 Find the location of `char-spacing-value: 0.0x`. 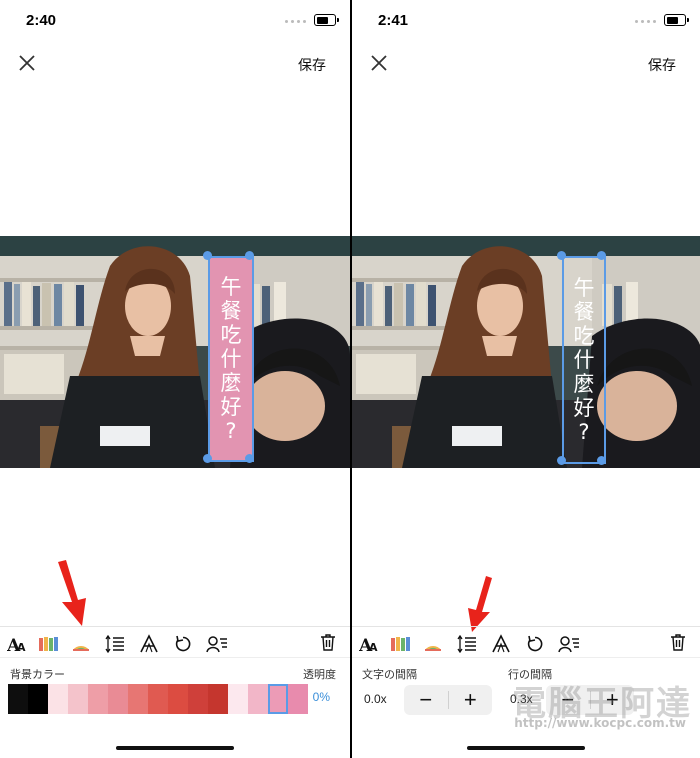

char-spacing-value: 0.0x is located at coordinates (375, 699).